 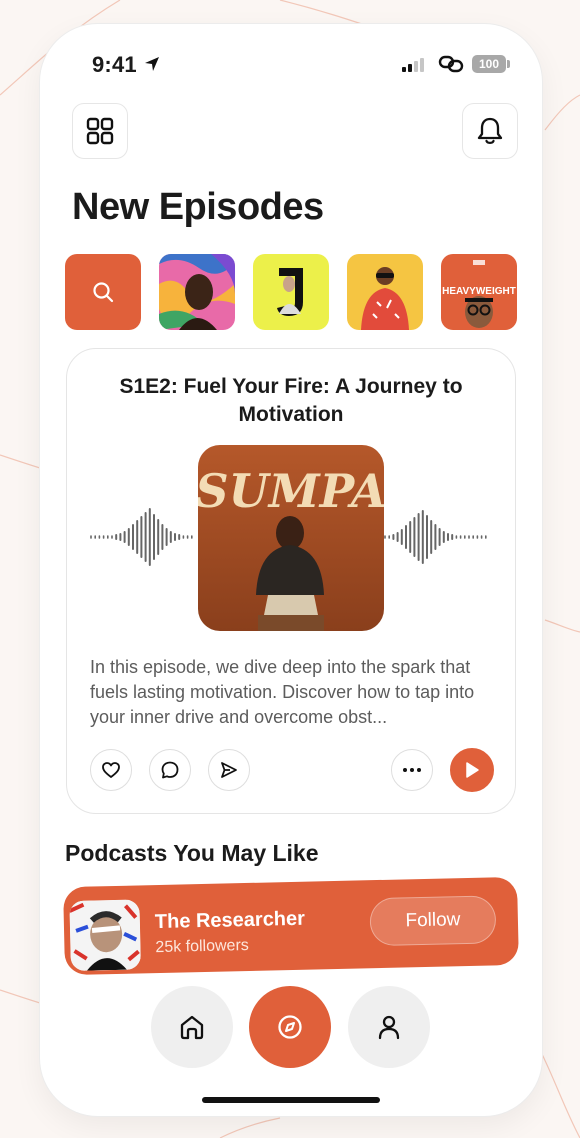 I want to click on podcast-cover-3-art, so click(x=385, y=292).